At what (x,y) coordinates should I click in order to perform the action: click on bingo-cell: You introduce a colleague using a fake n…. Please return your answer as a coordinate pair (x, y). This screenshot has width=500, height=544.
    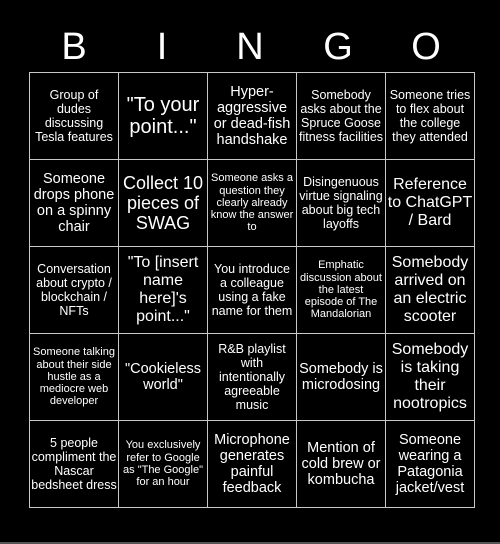
    Looking at the image, I should click on (252, 290).